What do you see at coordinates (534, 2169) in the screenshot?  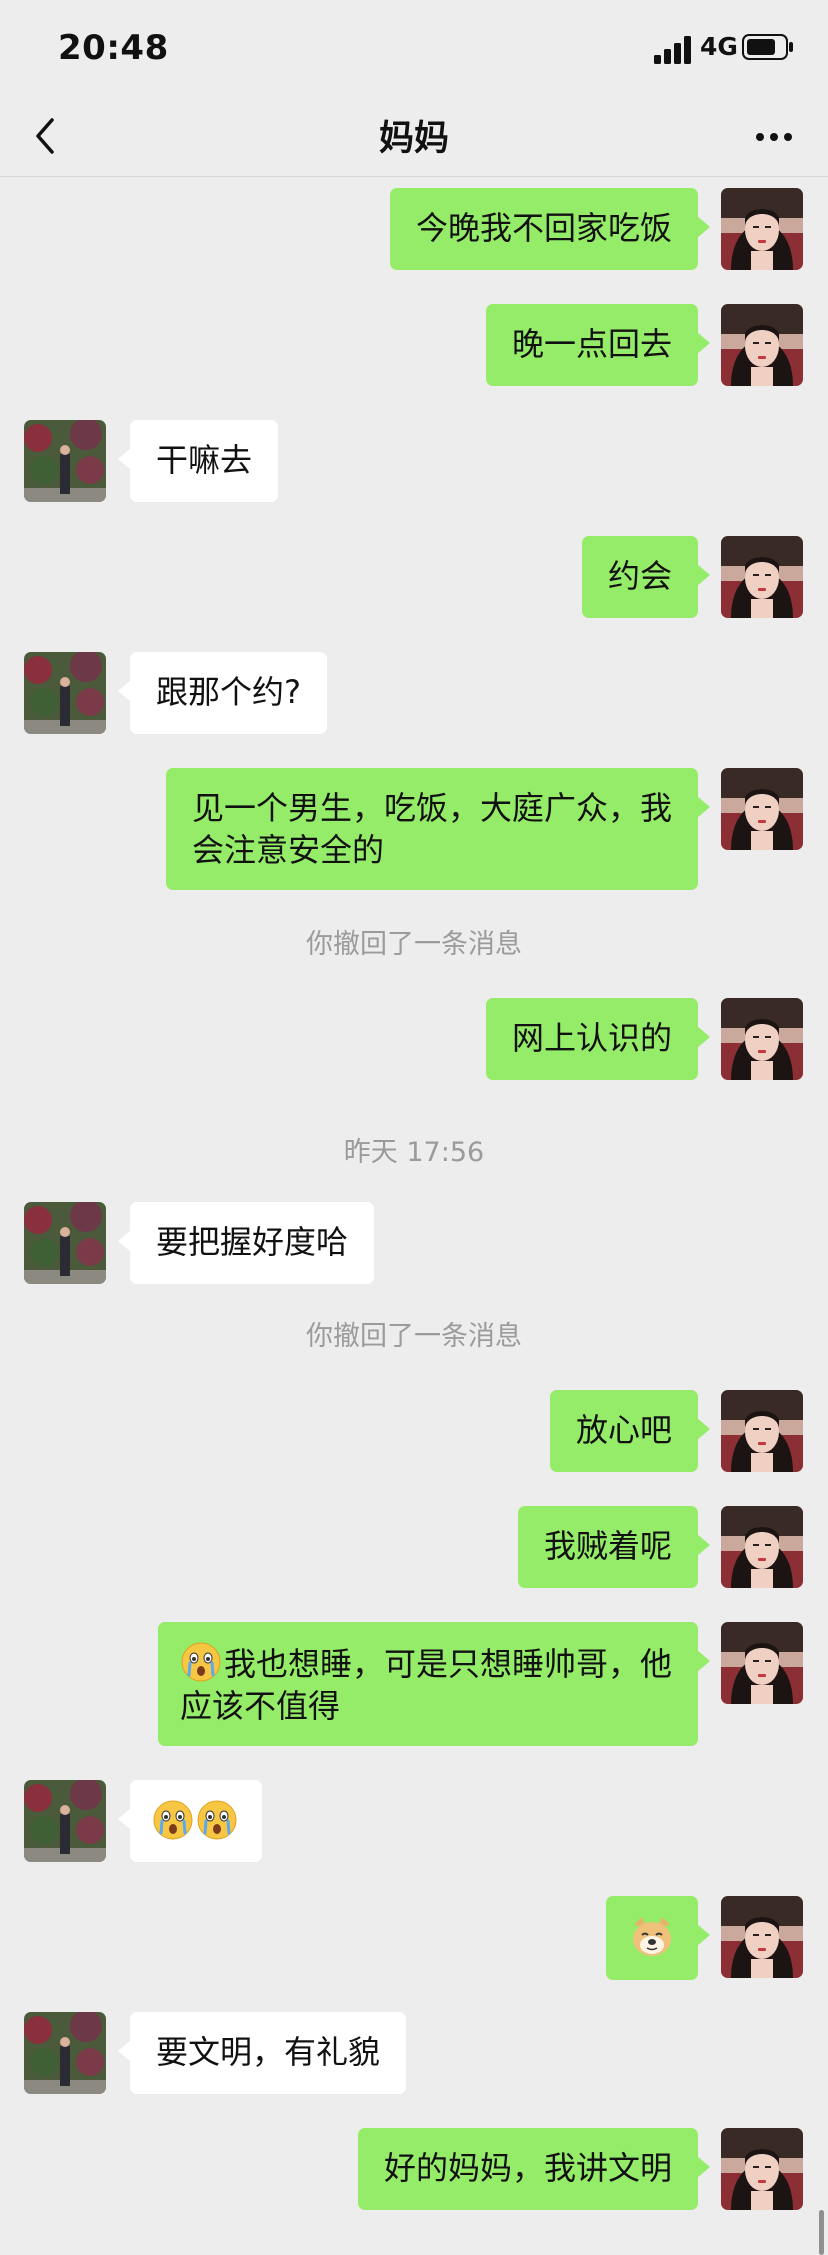 I see `message-bubble: 好的妈妈，我讲文明` at bounding box center [534, 2169].